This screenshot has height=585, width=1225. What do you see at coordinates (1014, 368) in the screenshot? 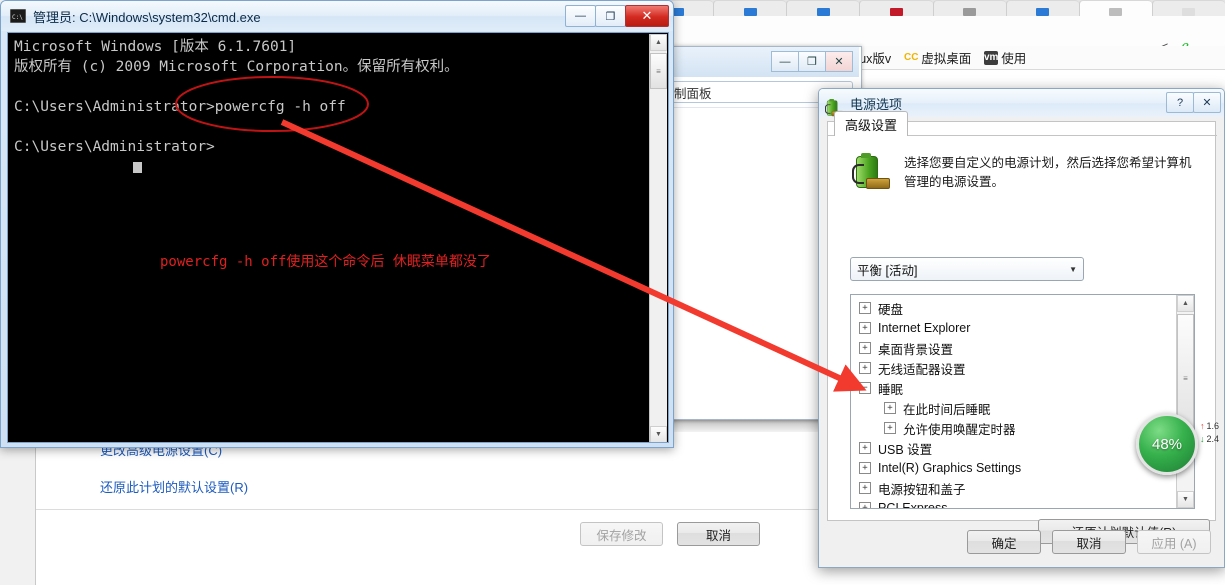
I see `tree-item: + 无线适配器设置` at bounding box center [1014, 368].